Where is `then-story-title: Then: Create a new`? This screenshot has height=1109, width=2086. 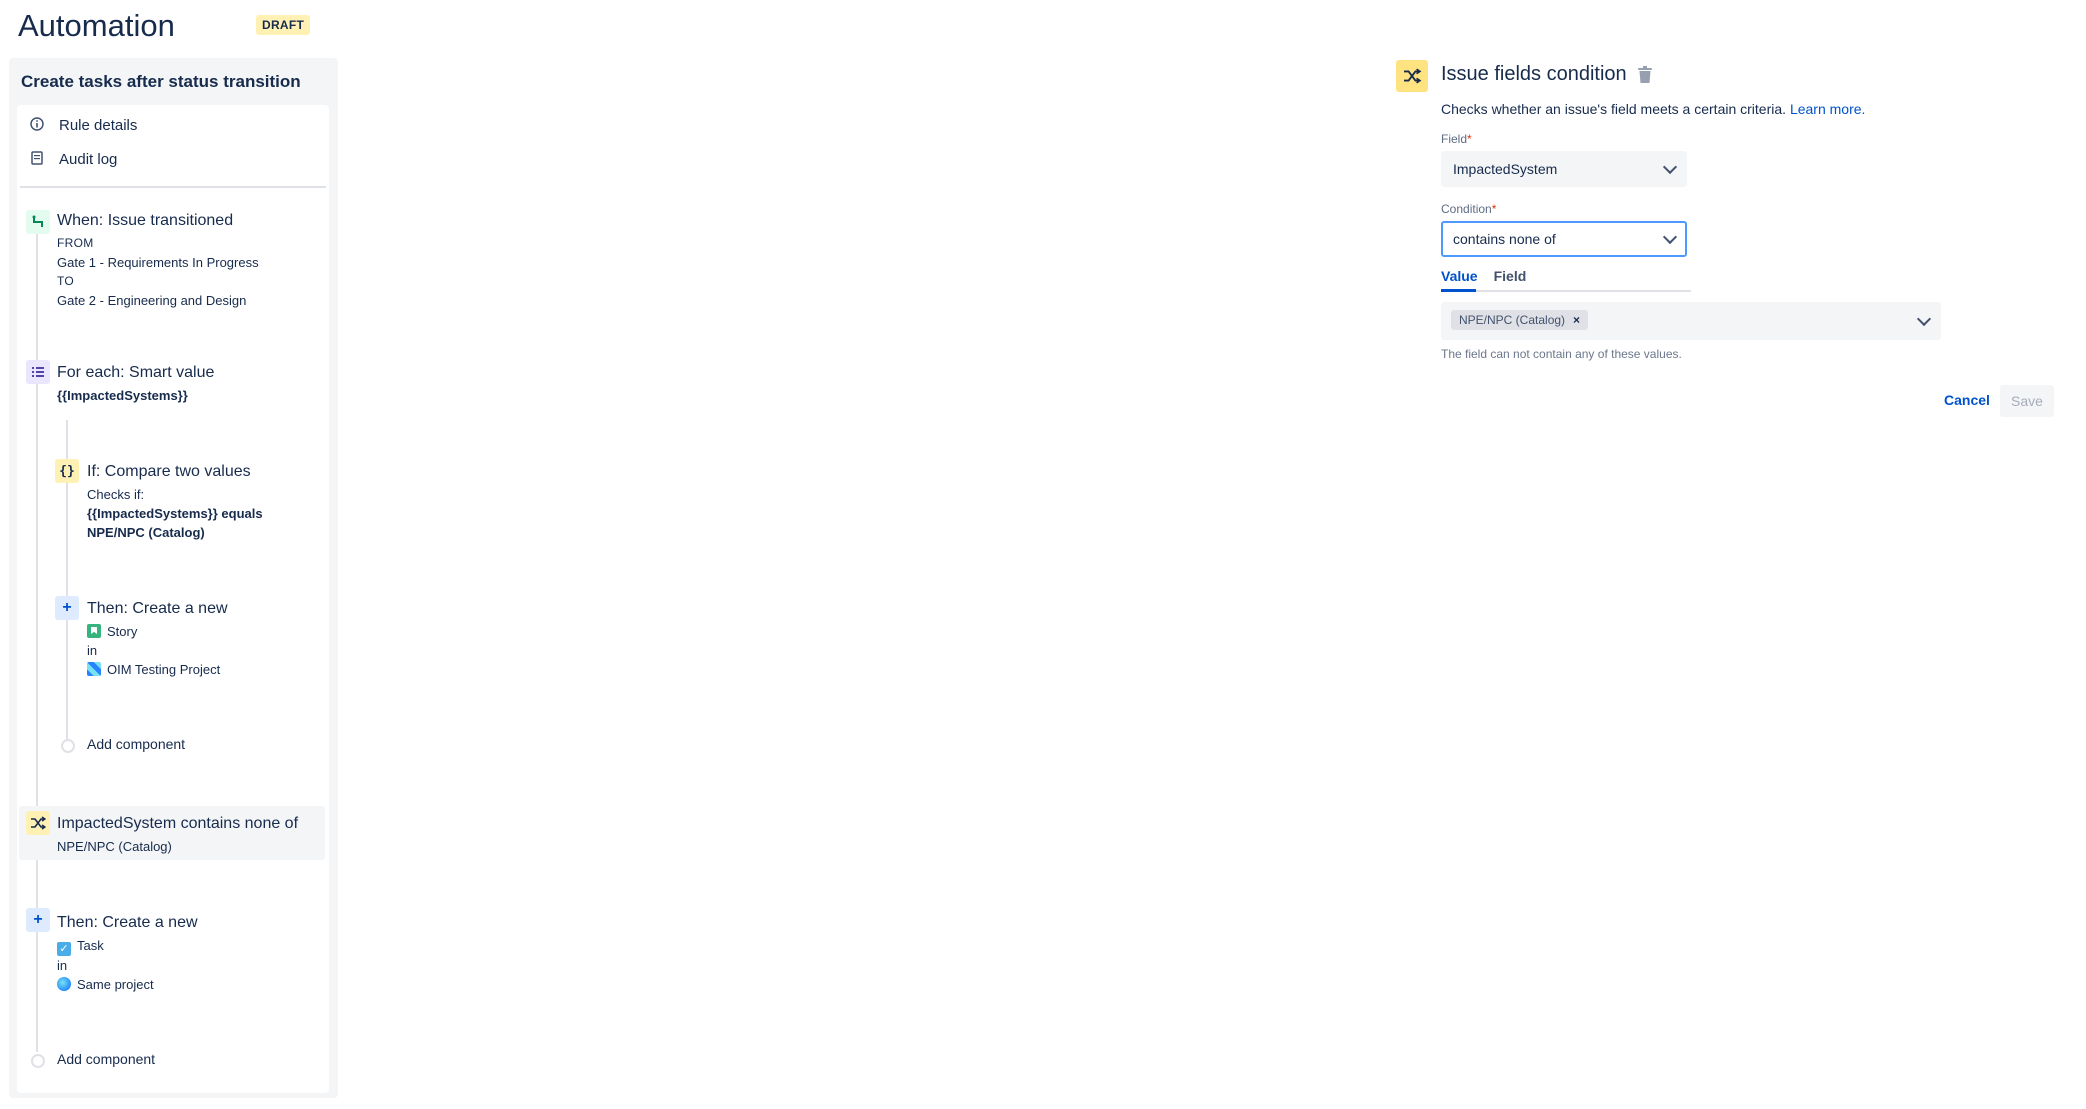
then-story-title: Then: Create a new is located at coordinates (157, 609).